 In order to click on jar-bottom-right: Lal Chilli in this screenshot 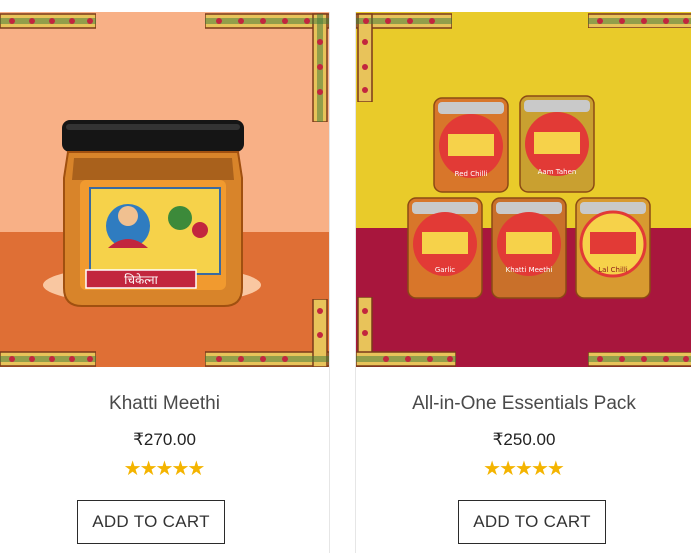, I will do `click(613, 248)`.